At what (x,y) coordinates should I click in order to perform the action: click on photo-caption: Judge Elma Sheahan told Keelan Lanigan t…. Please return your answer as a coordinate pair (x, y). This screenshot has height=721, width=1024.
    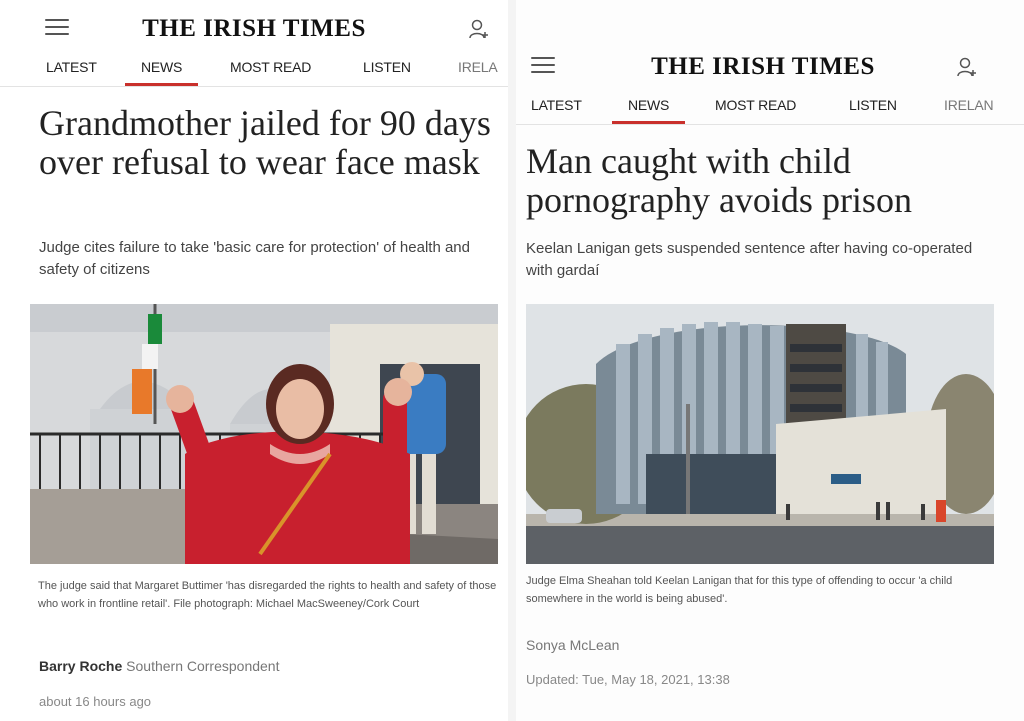
    Looking at the image, I should click on (739, 590).